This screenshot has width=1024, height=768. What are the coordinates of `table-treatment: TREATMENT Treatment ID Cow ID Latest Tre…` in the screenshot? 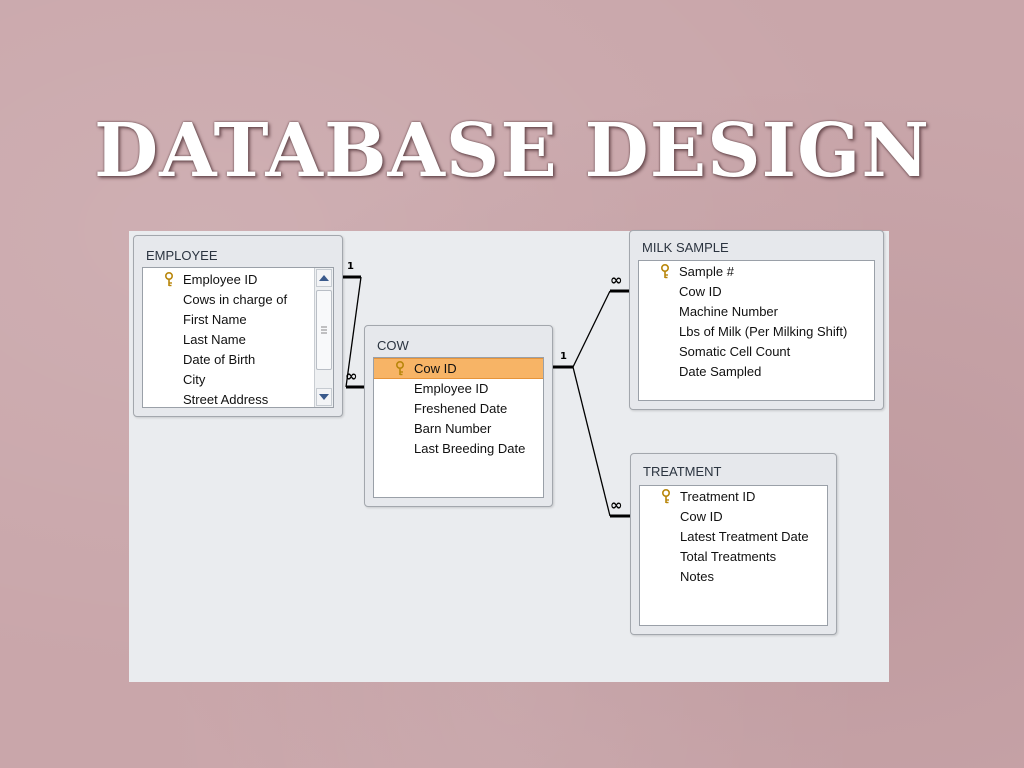 It's located at (733, 544).